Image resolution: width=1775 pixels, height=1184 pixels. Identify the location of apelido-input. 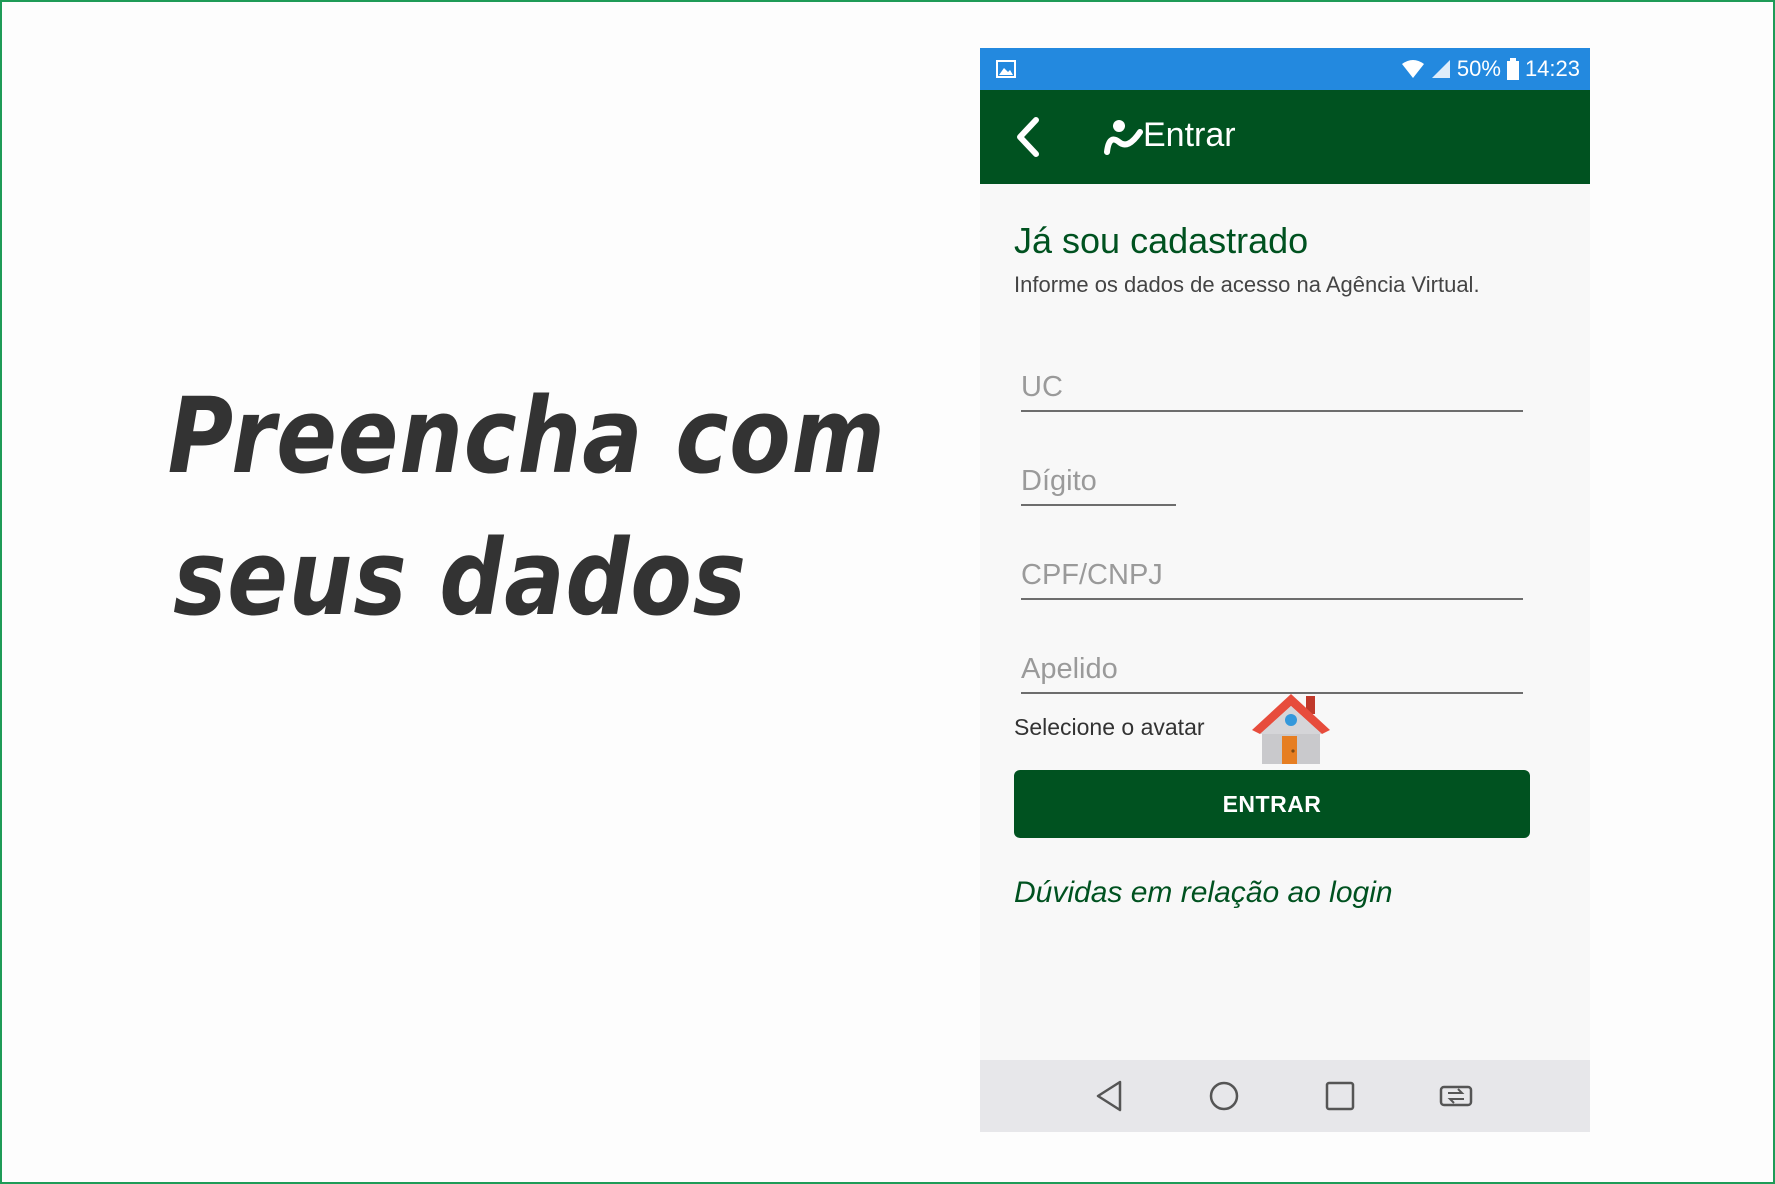
(1272, 669).